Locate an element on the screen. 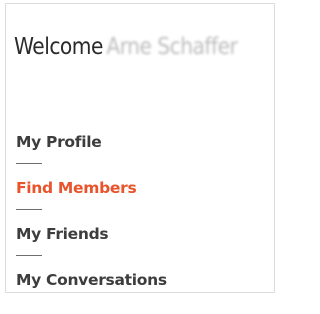 This screenshot has width=320, height=314. menu-item-my-friends: My Friends is located at coordinates (136, 245).